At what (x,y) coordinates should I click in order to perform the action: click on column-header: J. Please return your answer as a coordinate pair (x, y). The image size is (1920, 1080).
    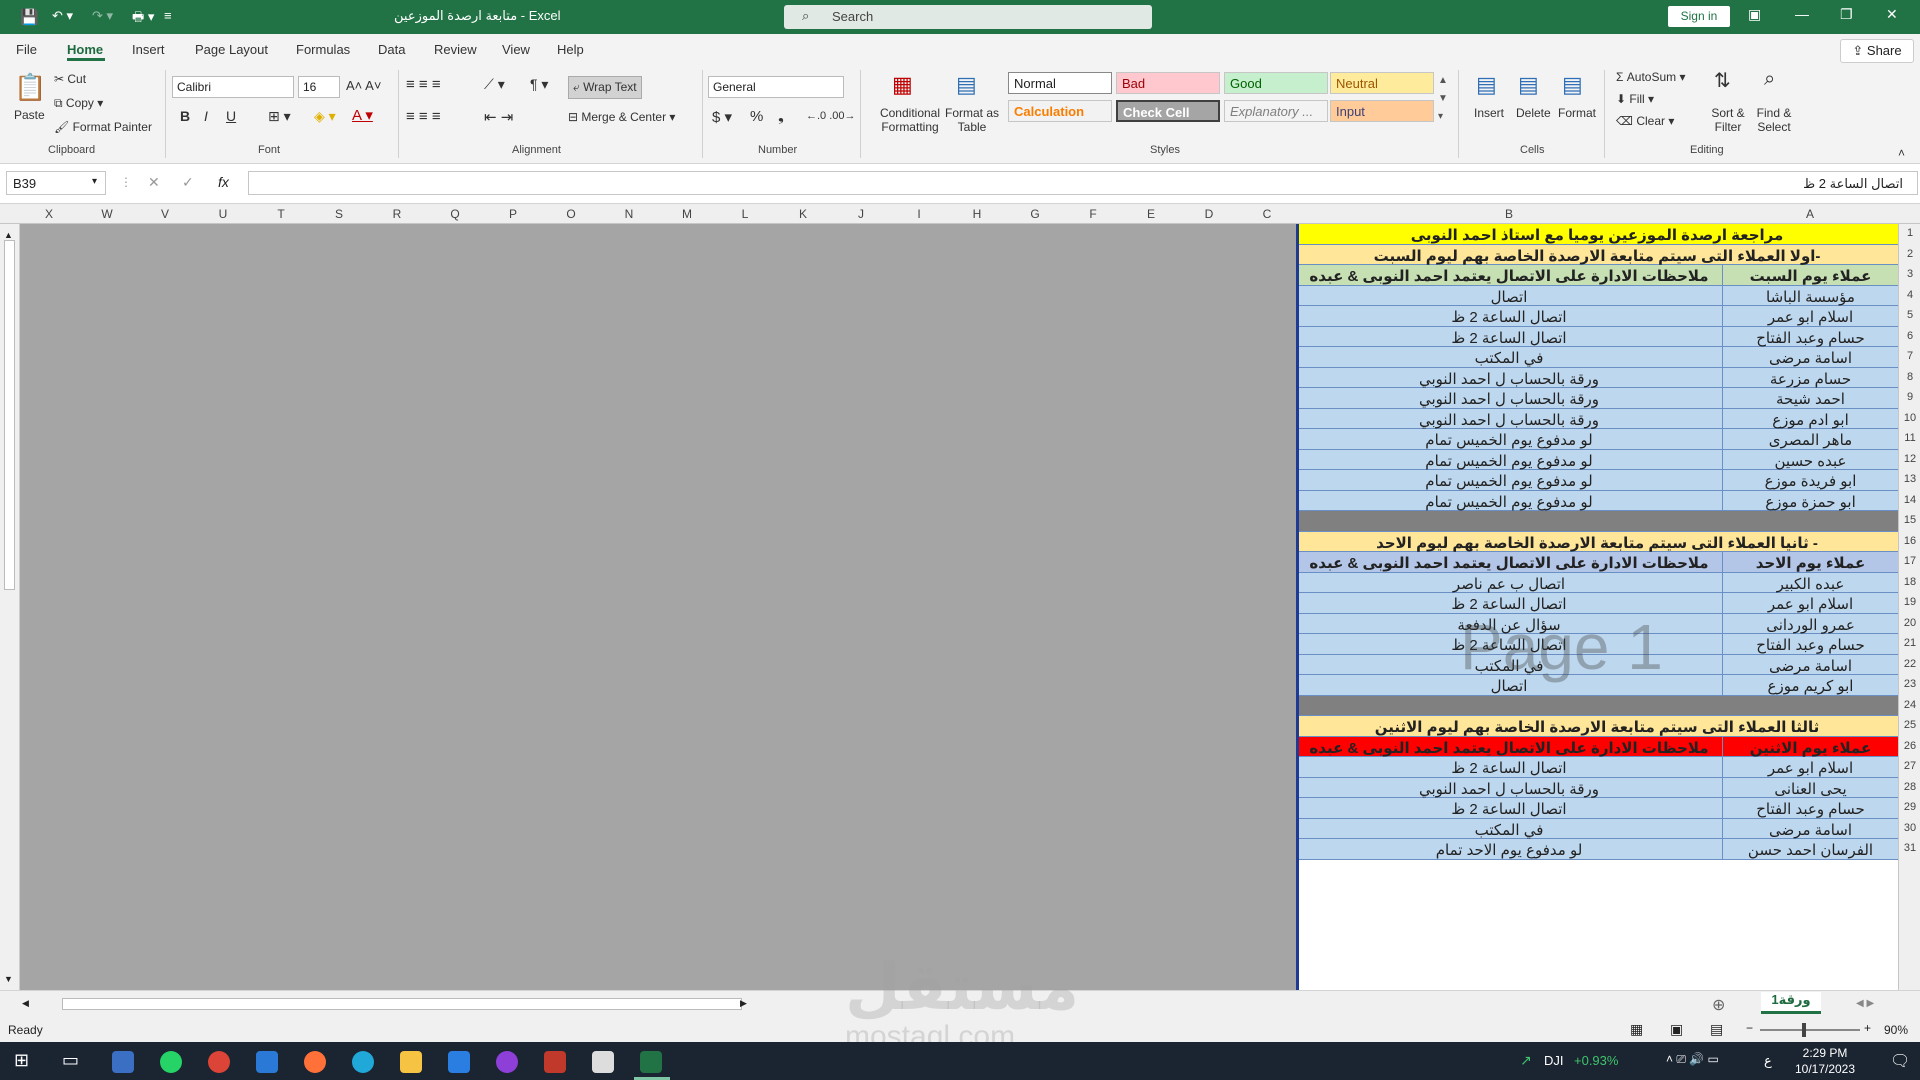
    Looking at the image, I should click on (861, 214).